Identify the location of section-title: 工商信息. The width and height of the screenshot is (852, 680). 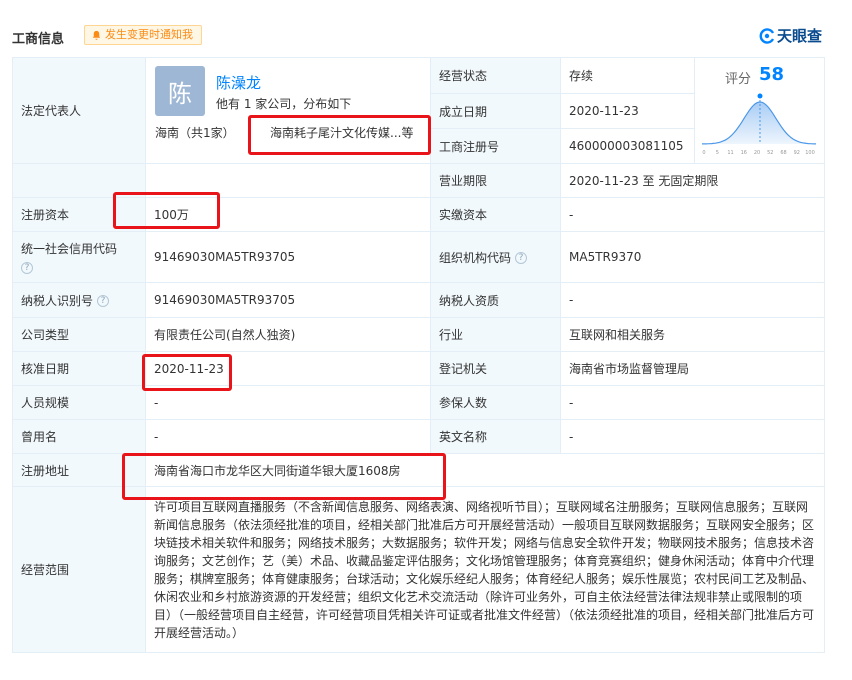
(38, 39).